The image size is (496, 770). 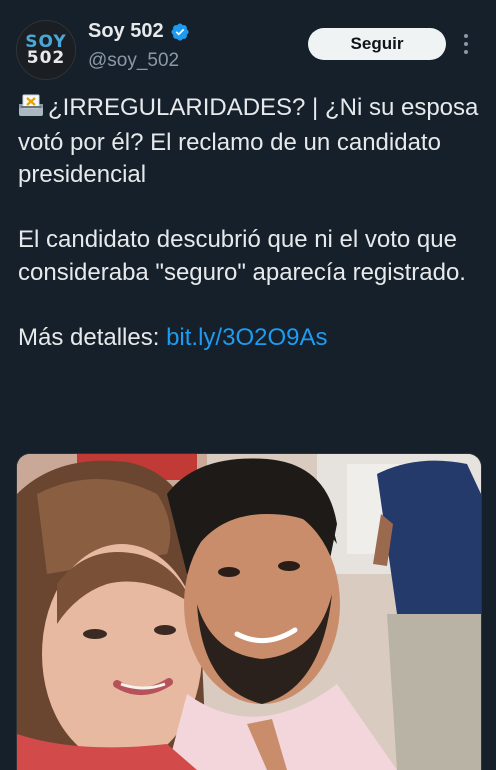 What do you see at coordinates (466, 45) in the screenshot?
I see `more-vertical-icon` at bounding box center [466, 45].